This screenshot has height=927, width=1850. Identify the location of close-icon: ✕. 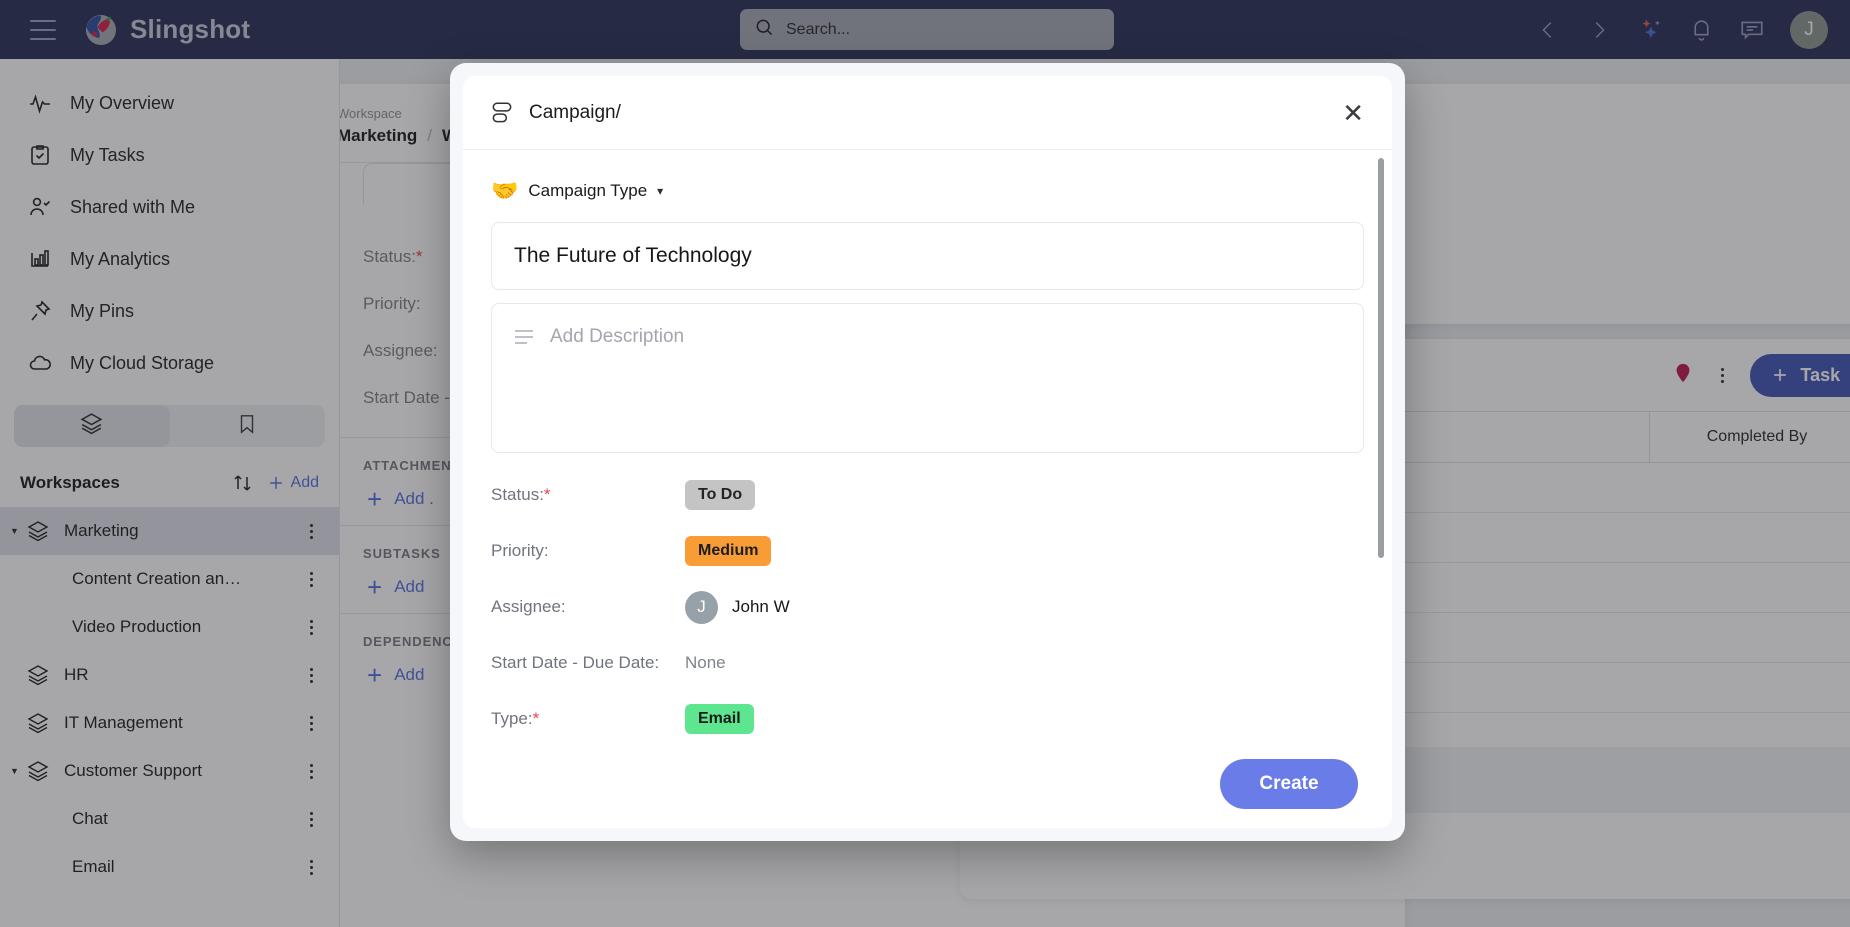
(1353, 113).